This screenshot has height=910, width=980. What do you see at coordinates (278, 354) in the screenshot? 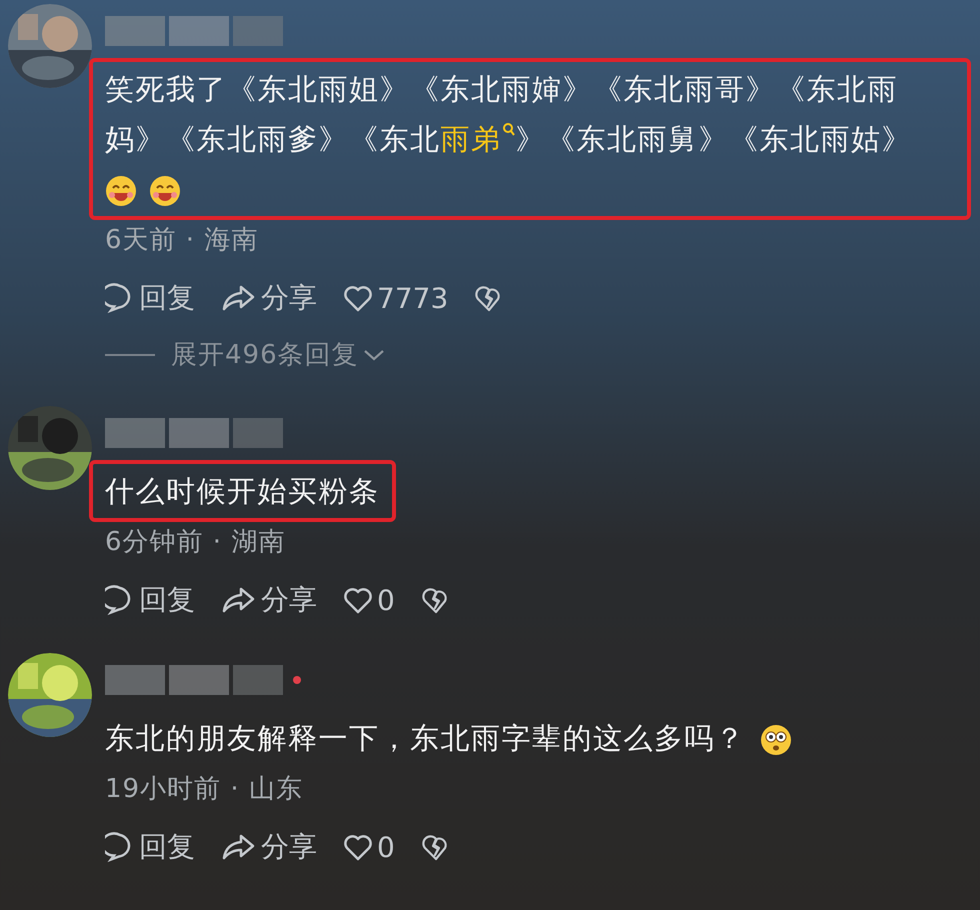
I see `expand-replies-button: 展开496条回复` at bounding box center [278, 354].